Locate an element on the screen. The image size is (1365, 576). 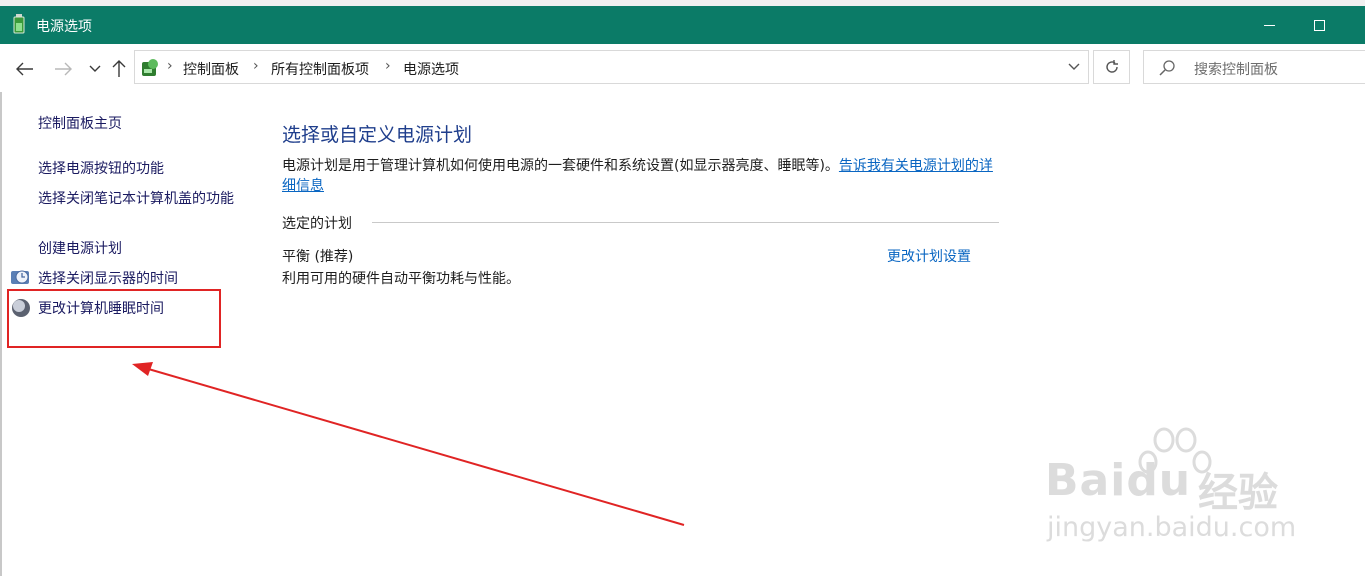
window-left-edge is located at coordinates (1, 334).